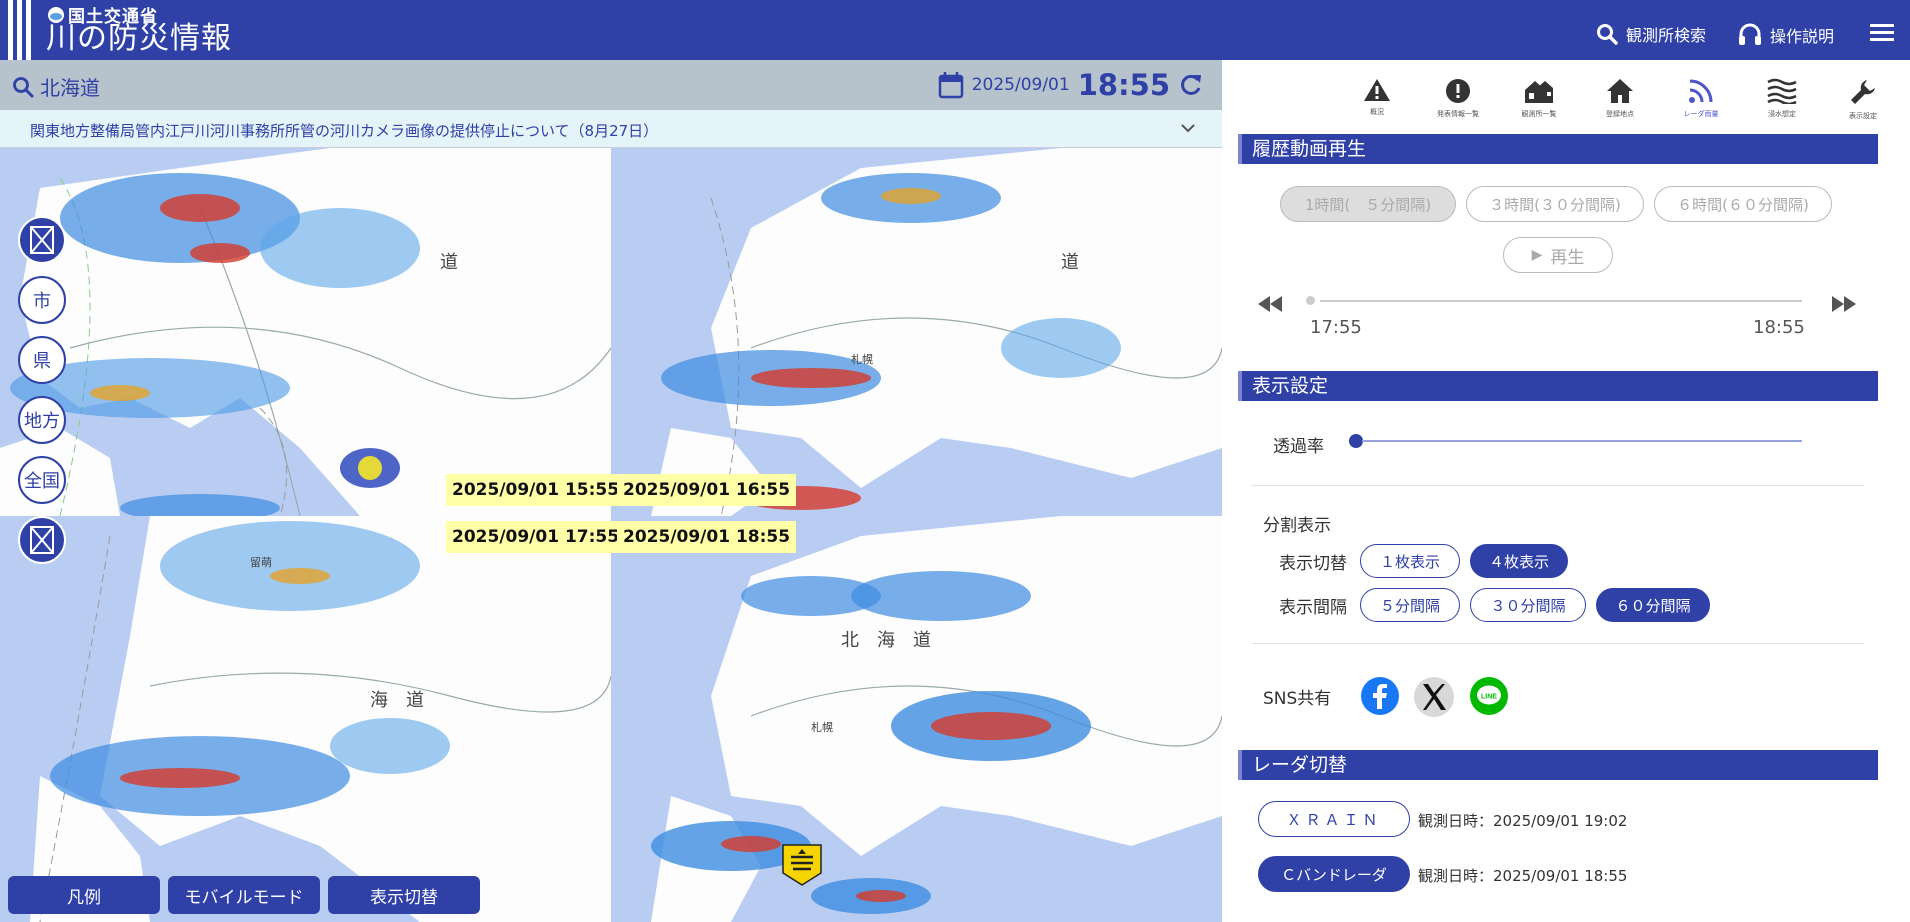 The width and height of the screenshot is (1910, 922). Describe the element at coordinates (1653, 605) in the screenshot. I see `interval-60min-button: ６０分間隔` at that location.